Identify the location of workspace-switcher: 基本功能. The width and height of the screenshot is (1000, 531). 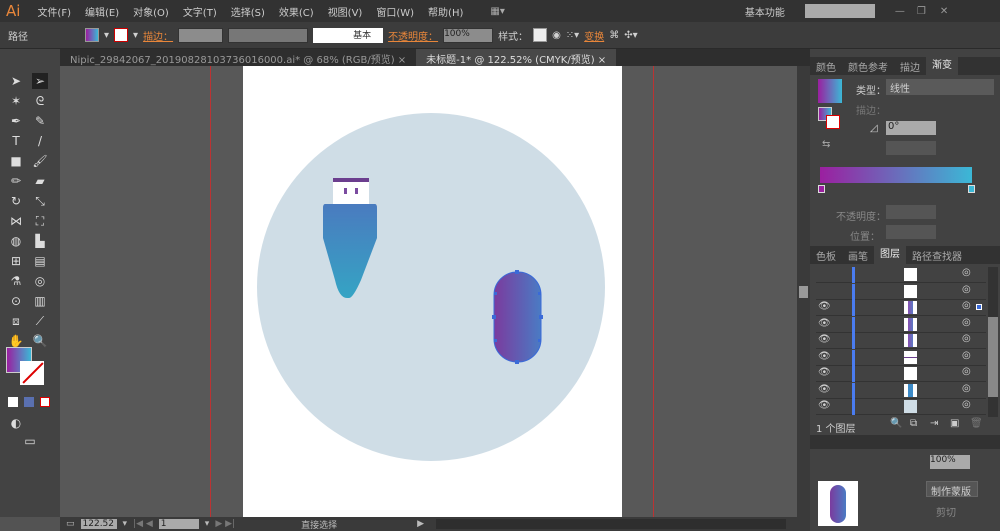
(765, 11).